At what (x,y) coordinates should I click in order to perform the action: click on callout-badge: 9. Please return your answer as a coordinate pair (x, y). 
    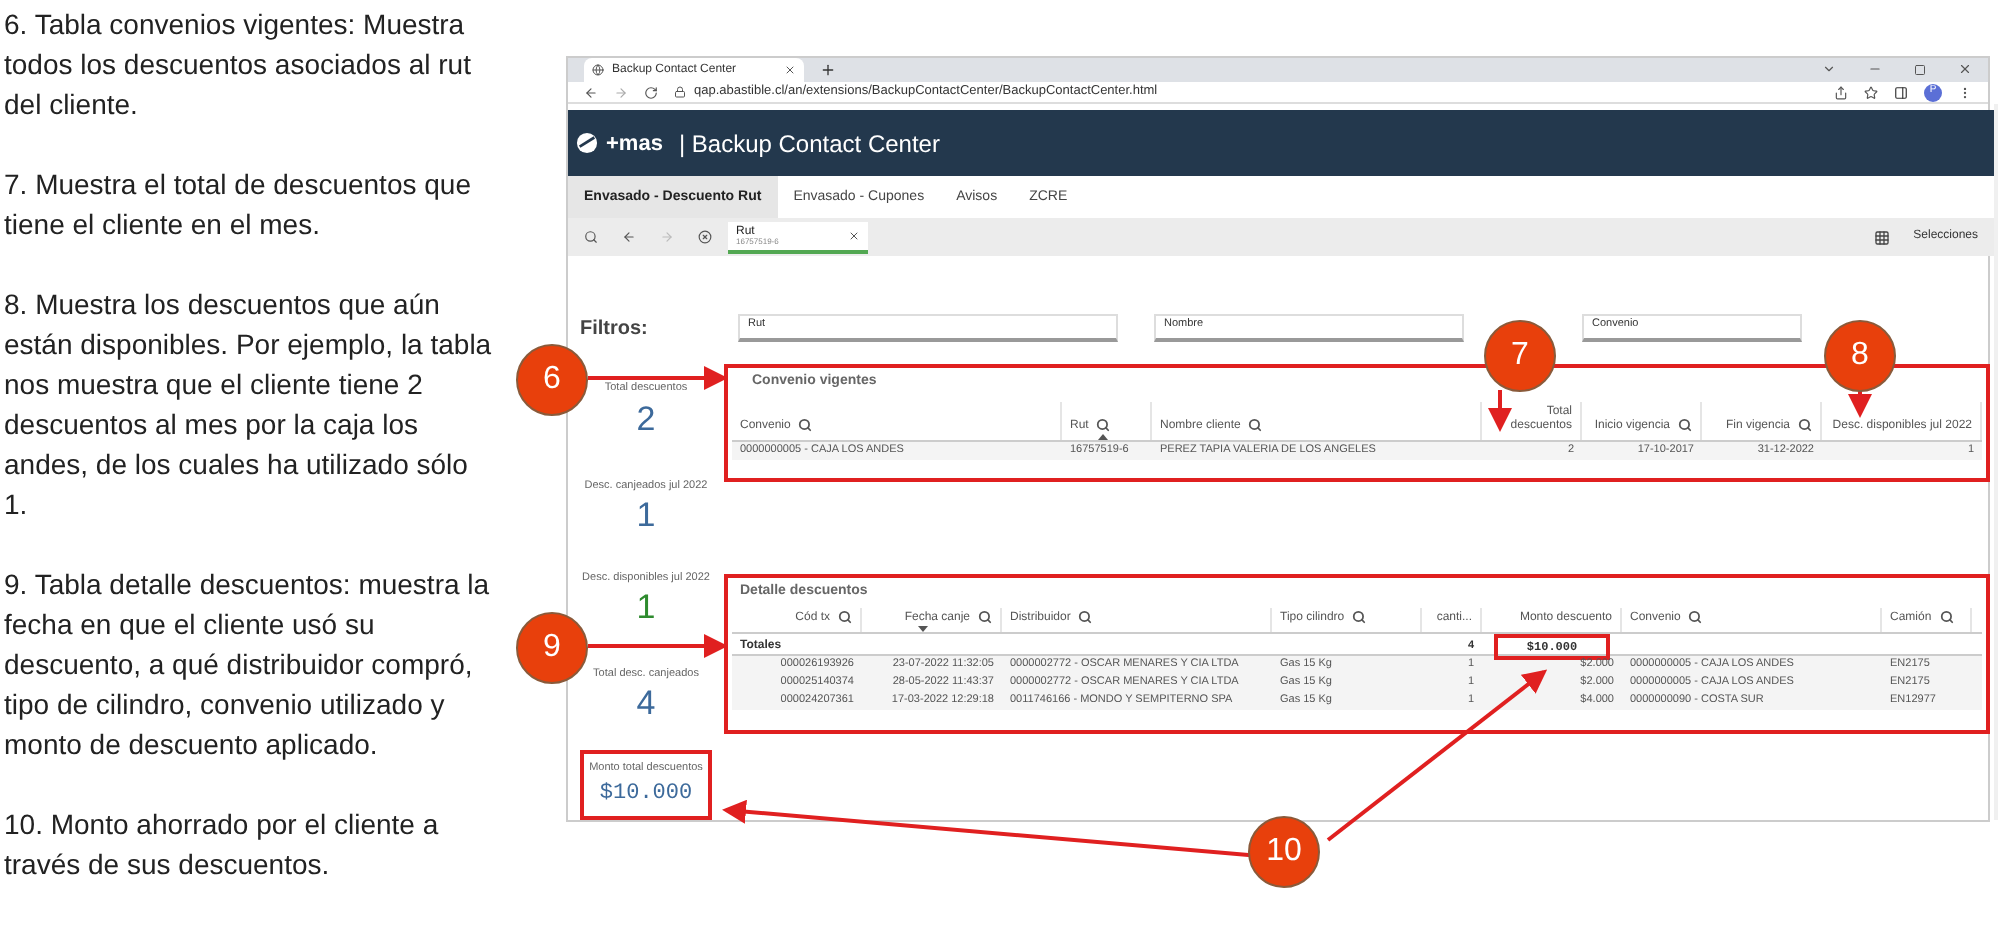
    Looking at the image, I should click on (552, 648).